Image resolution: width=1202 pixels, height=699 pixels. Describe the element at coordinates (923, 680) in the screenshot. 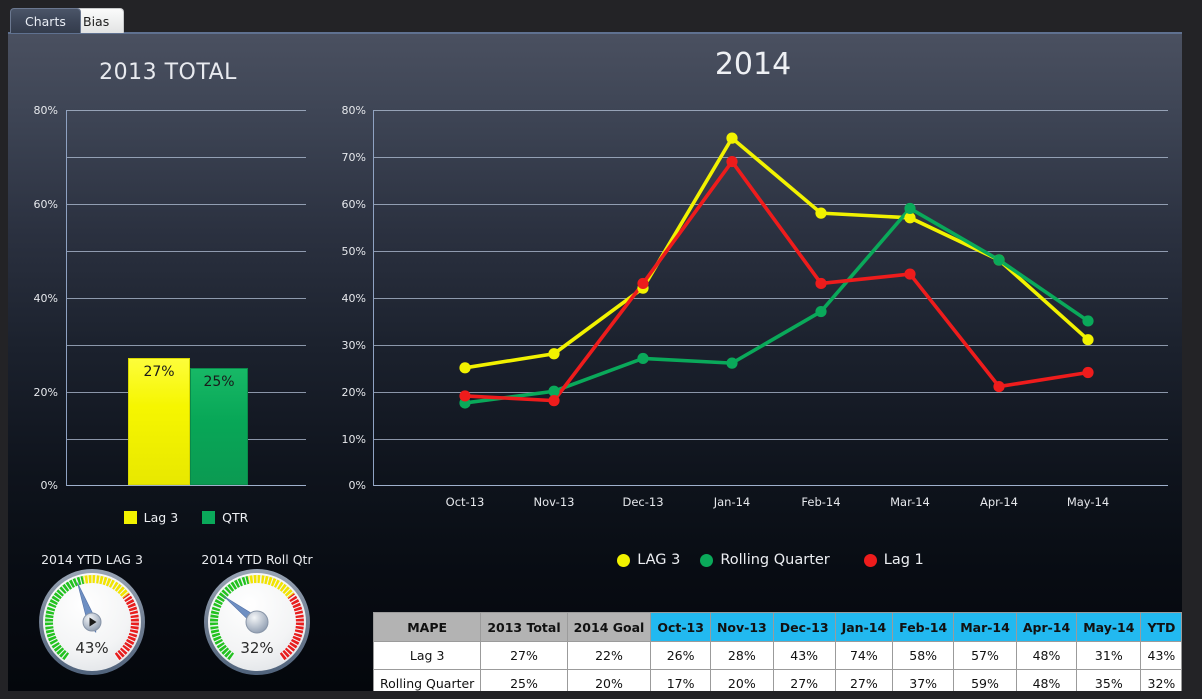

I see `mape-row-rolling-quarter-feb-14: 37%` at that location.